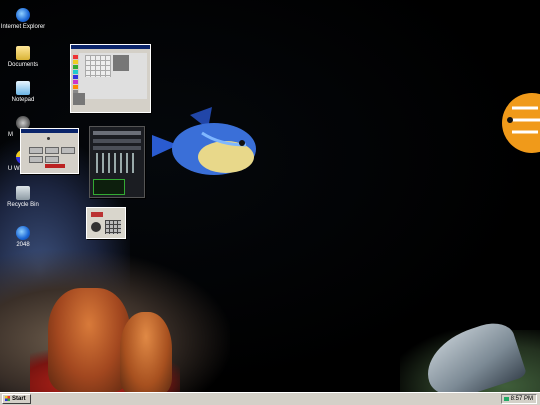 The image size is (540, 405). Describe the element at coordinates (23, 245) in the screenshot. I see `desktop-icon-label: 2048` at that location.